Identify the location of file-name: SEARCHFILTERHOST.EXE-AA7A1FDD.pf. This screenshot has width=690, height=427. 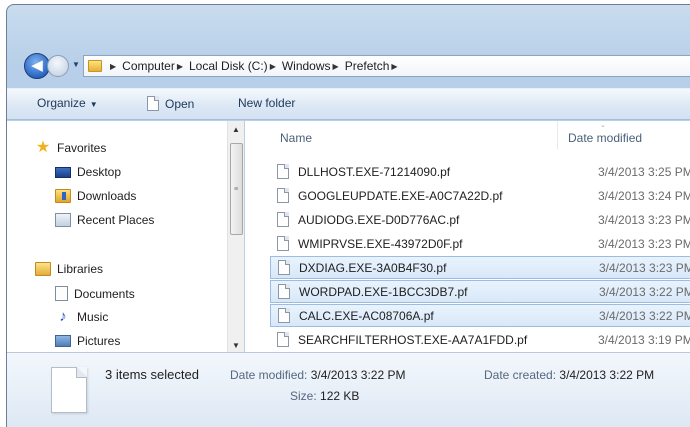
(413, 339).